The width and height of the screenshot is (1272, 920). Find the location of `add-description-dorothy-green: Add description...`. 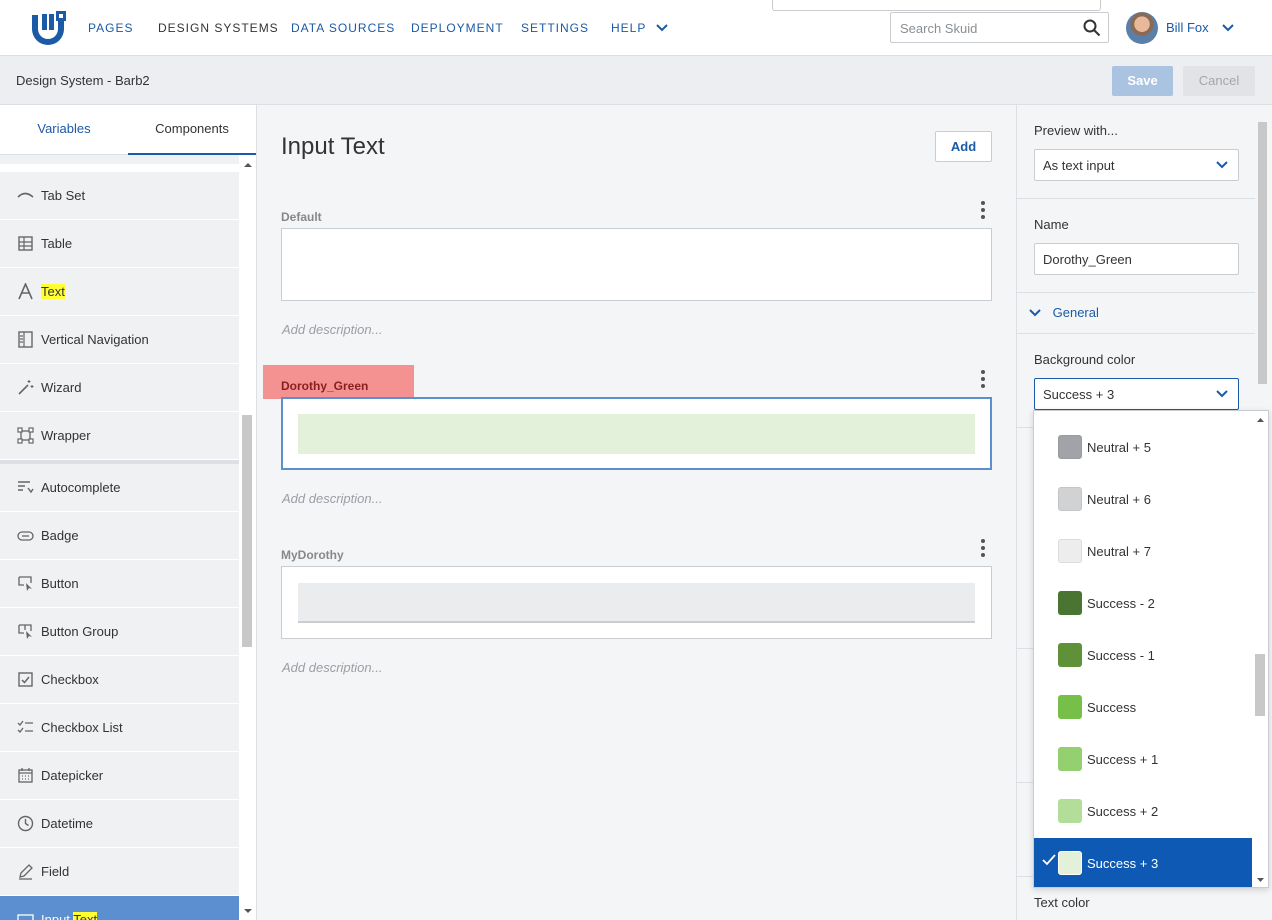

add-description-dorothy-green: Add description... is located at coordinates (332, 498).